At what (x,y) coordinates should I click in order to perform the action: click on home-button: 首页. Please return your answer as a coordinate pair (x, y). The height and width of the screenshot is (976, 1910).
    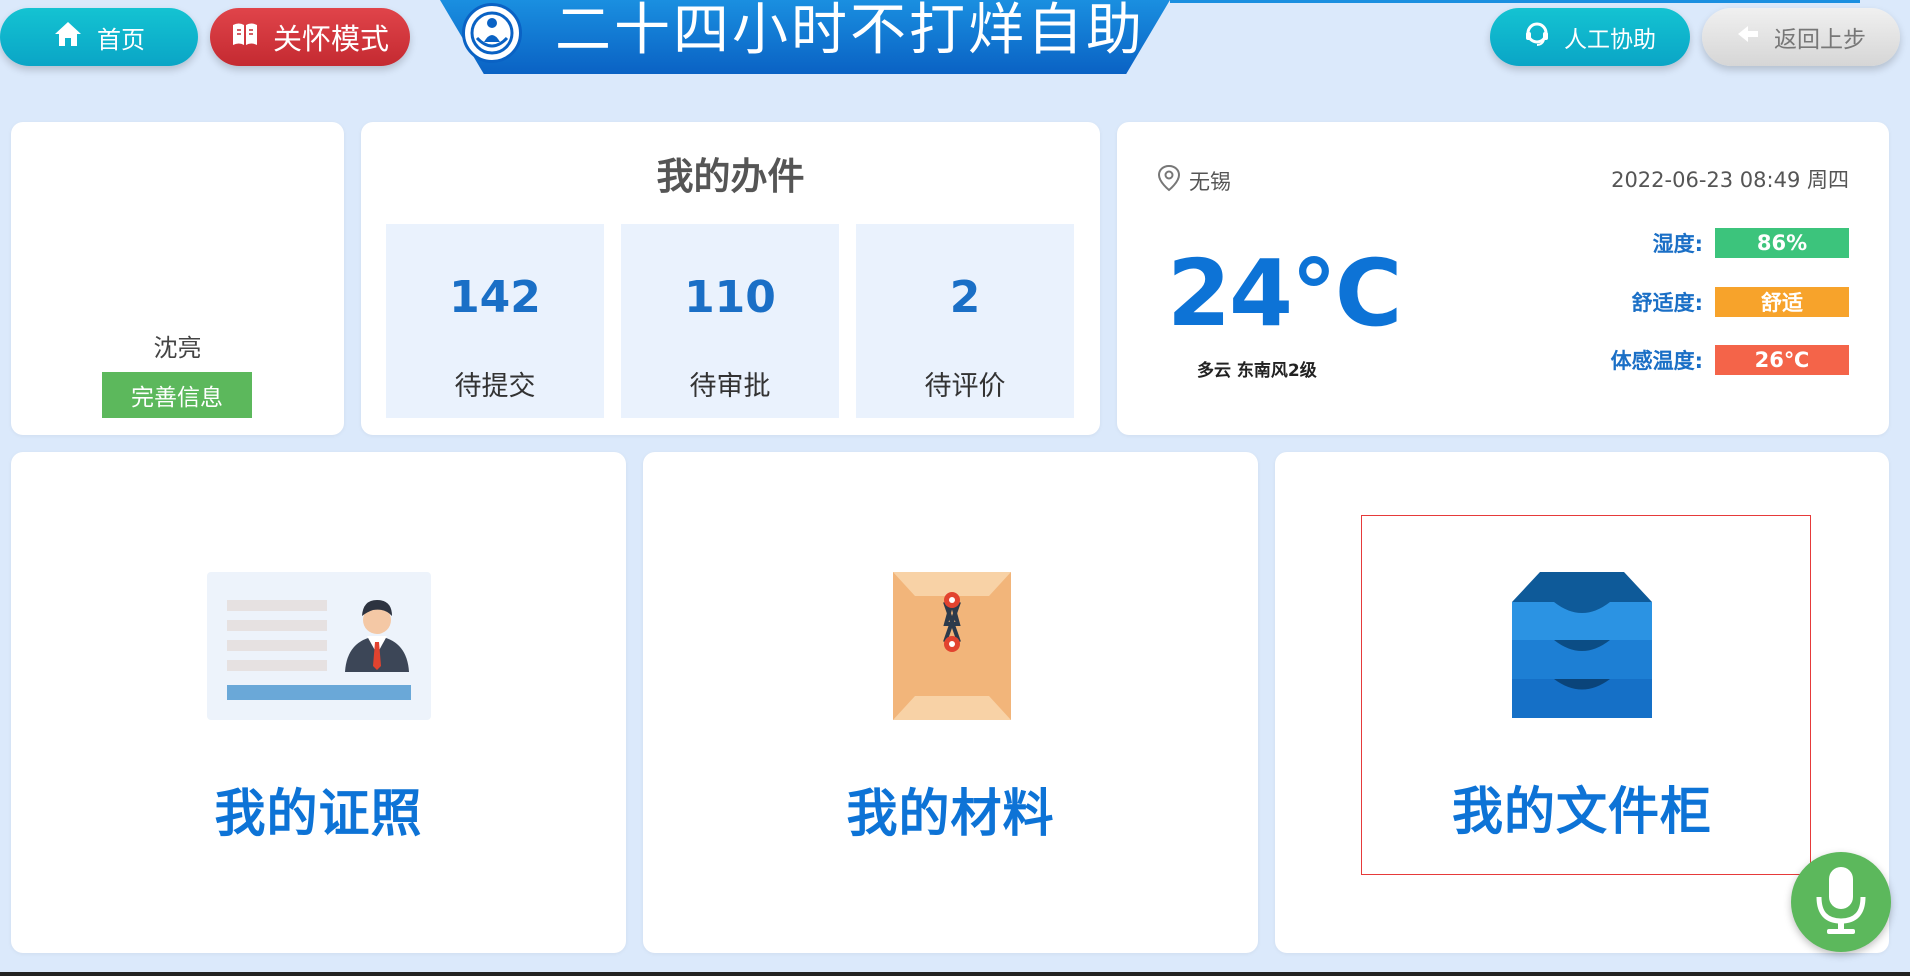
    Looking at the image, I should click on (99, 37).